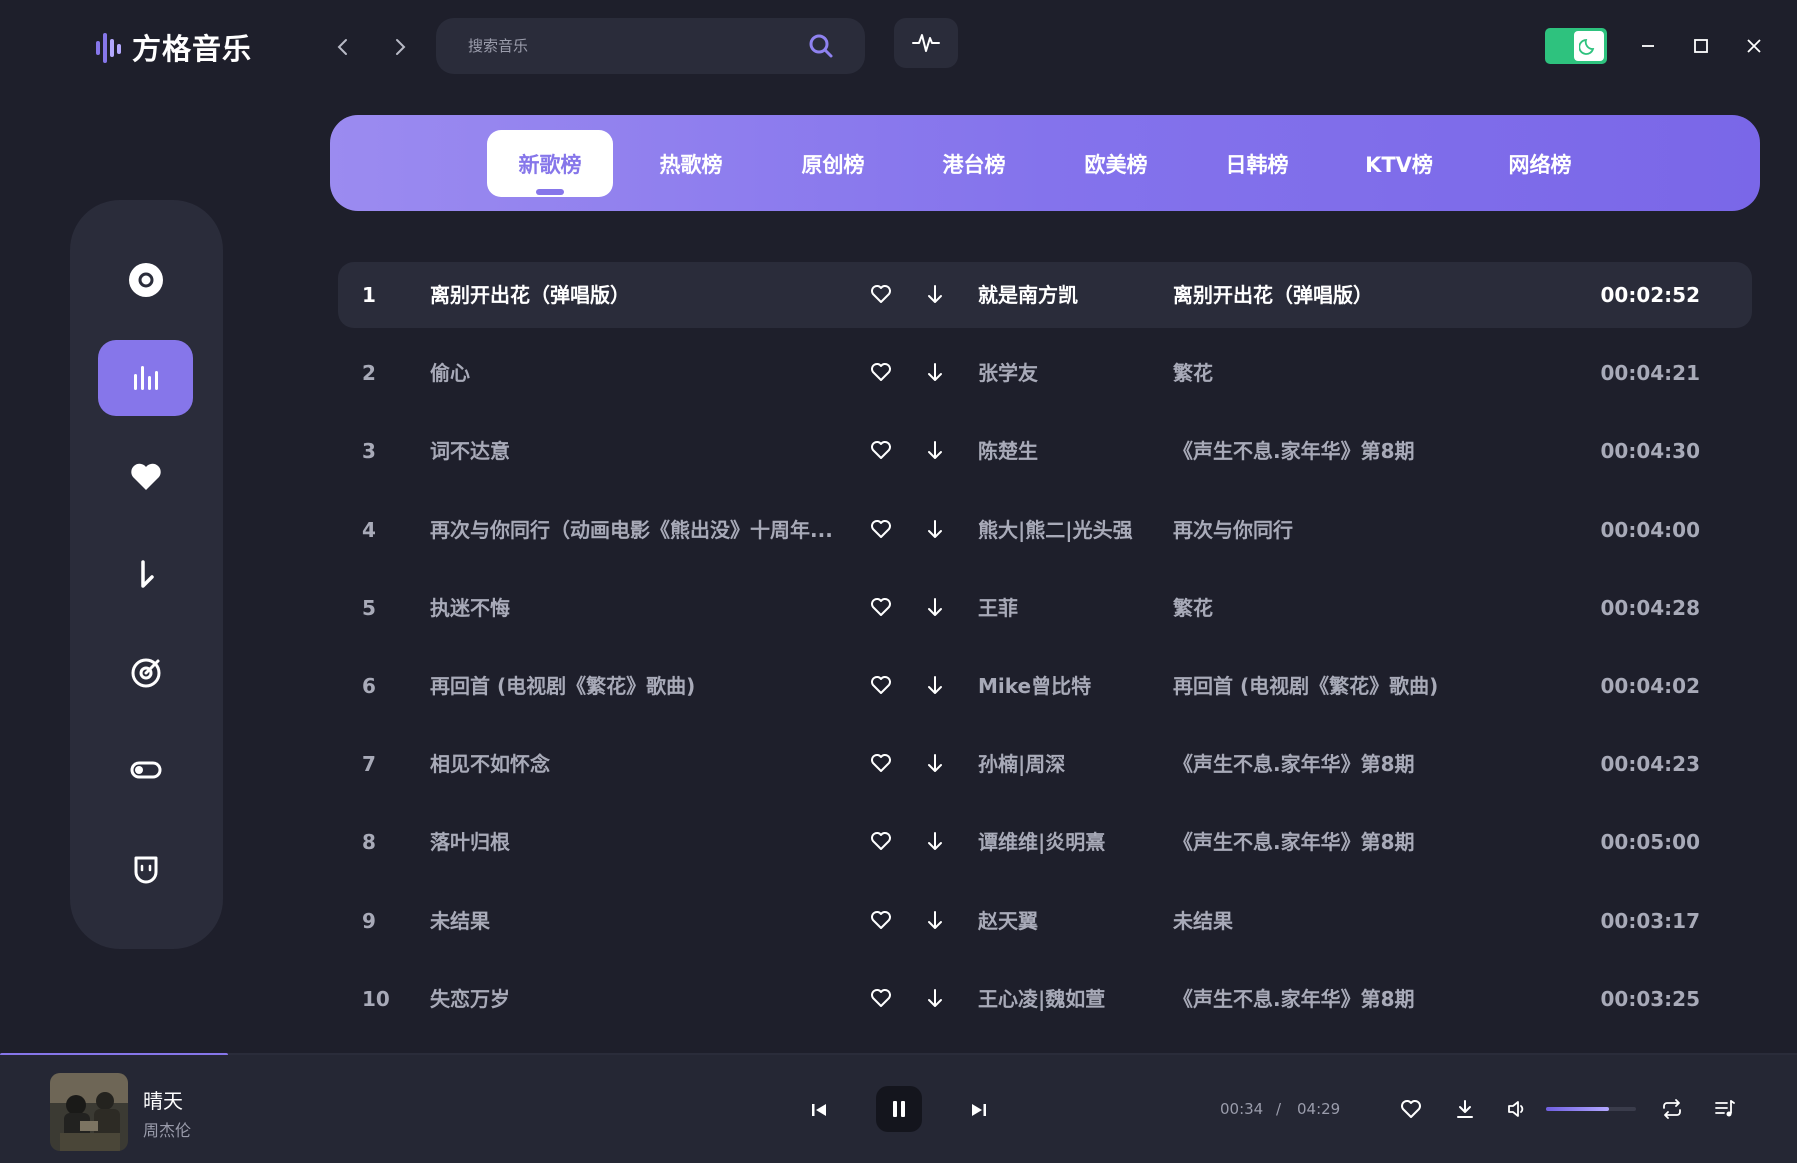 The height and width of the screenshot is (1163, 1797). Describe the element at coordinates (1070, 686) in the screenshot. I see `song-artist: Mike曾比特` at that location.